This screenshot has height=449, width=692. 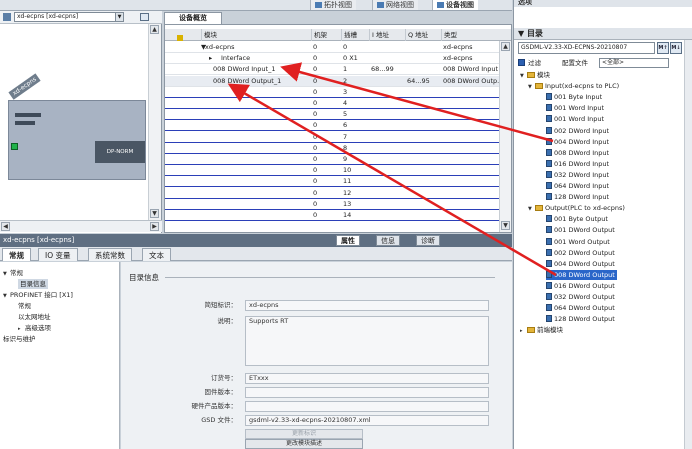 I want to click on tab-general: 常规, so click(x=16, y=254).